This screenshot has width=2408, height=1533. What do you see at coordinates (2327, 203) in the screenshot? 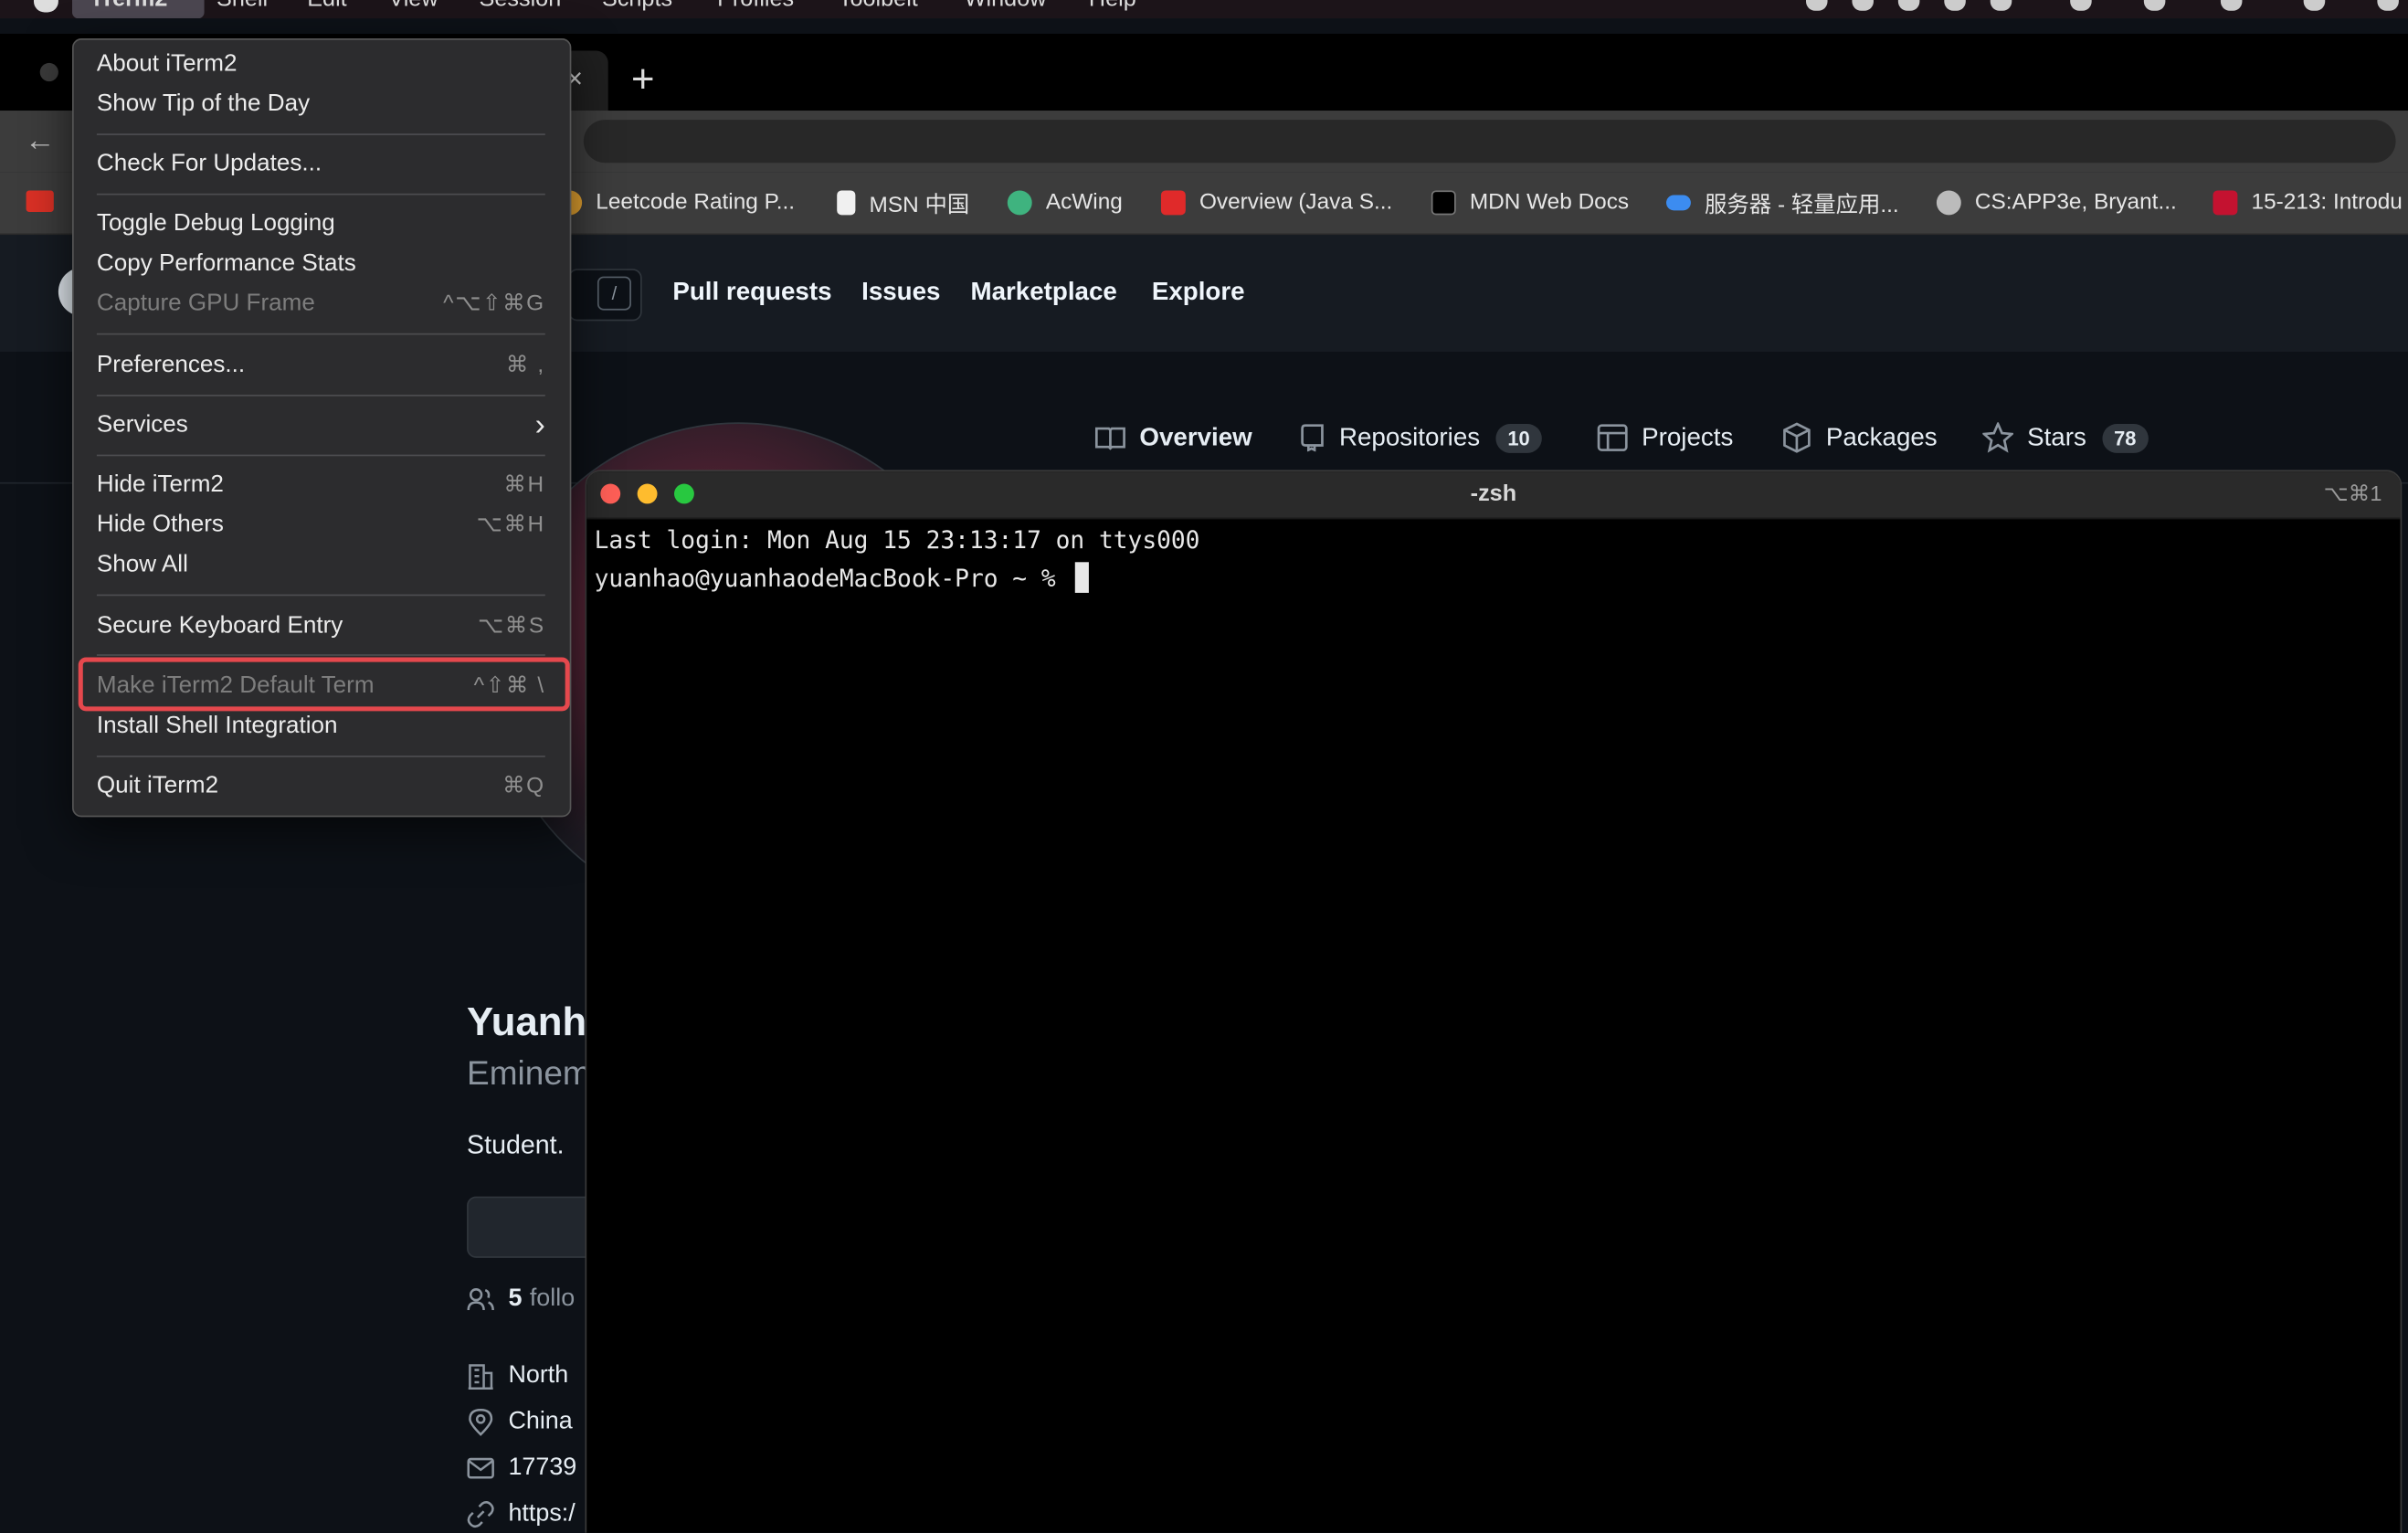
I see `bookmark-label: 15-213: Introdu` at bounding box center [2327, 203].